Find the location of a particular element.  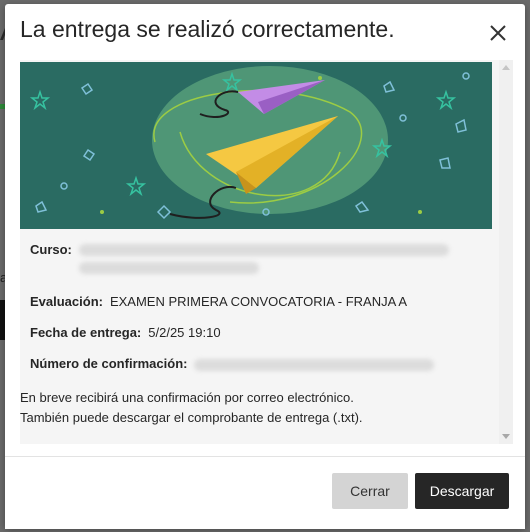

course-row: Curso: is located at coordinates (250, 258).